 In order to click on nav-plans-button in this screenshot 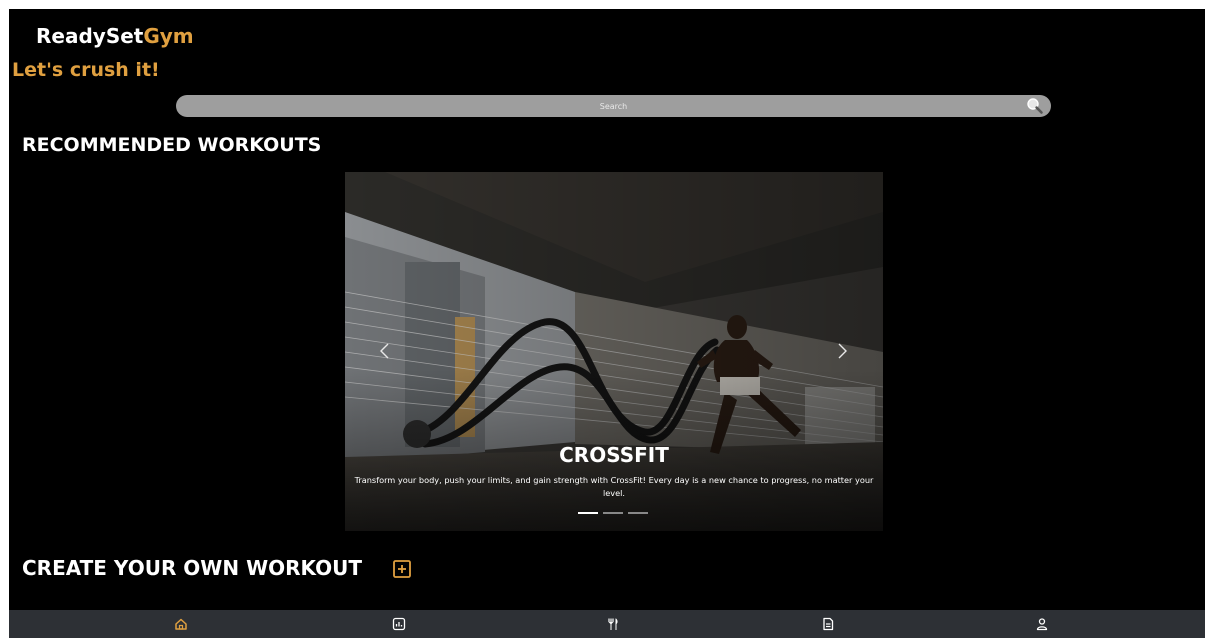, I will do `click(828, 624)`.